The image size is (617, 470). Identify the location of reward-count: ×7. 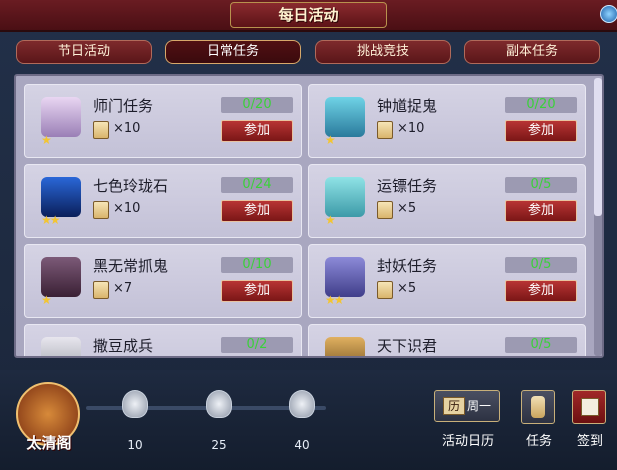
(123, 288).